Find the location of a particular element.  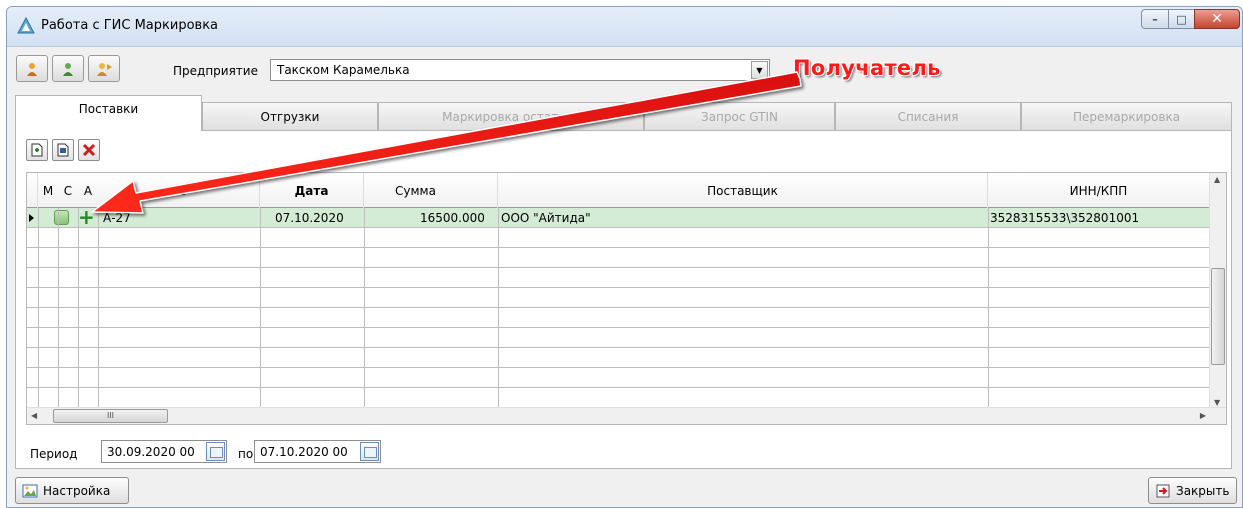

add-document-button is located at coordinates (37, 150).